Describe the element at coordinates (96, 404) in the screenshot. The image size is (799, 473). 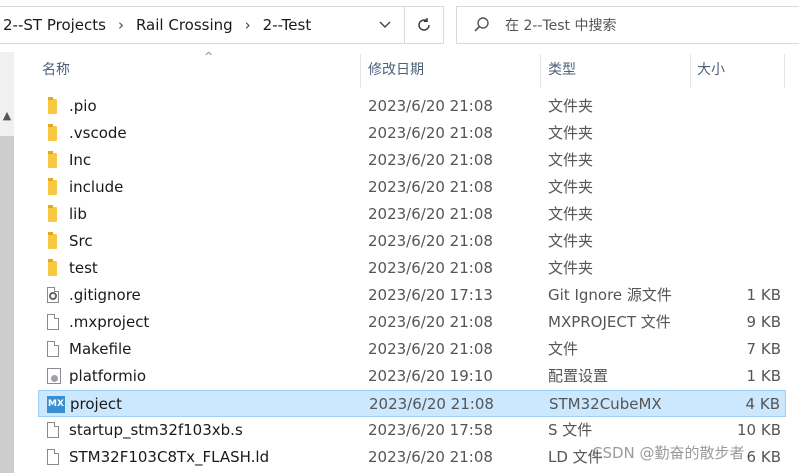
I see `file-name: project` at that location.